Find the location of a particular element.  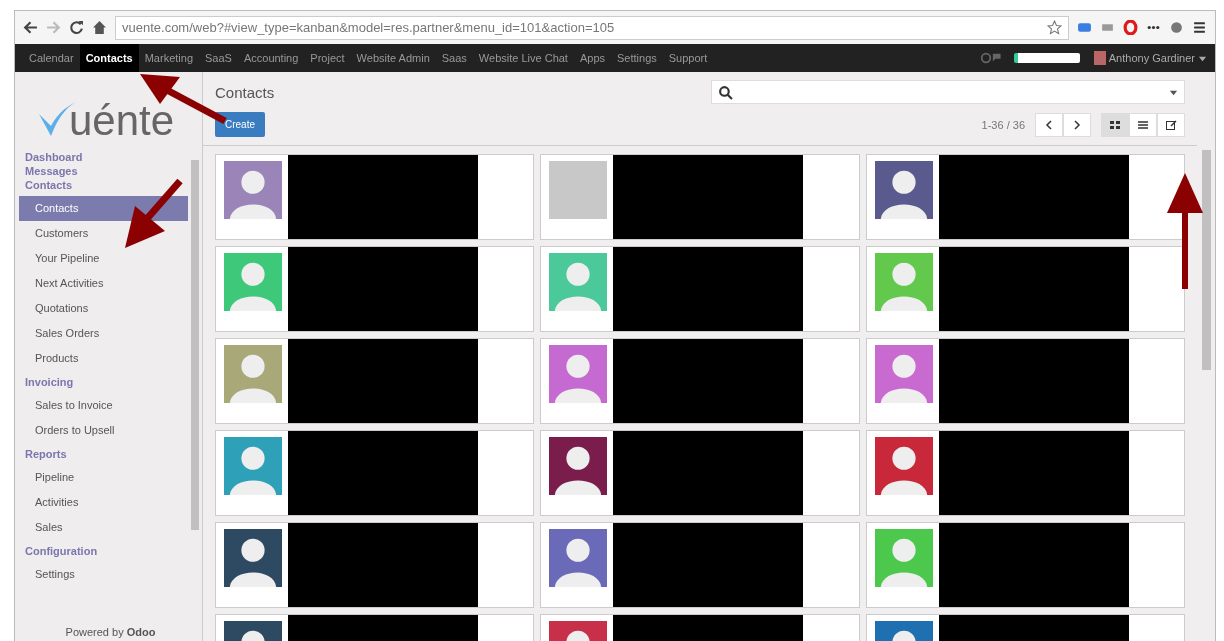

create-button: Create is located at coordinates (240, 124).